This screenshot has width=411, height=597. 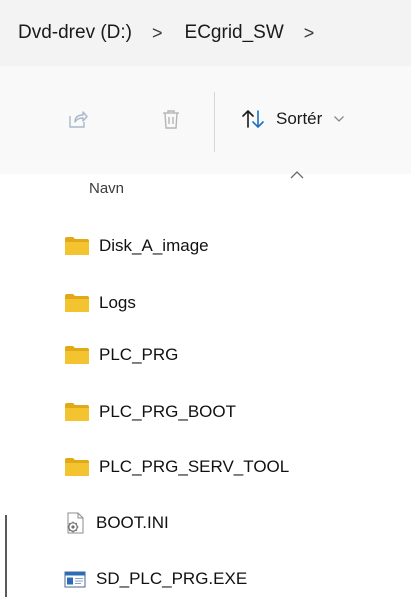 What do you see at coordinates (194, 466) in the screenshot?
I see `file-name: PLC_PRG_SERV_TOOL` at bounding box center [194, 466].